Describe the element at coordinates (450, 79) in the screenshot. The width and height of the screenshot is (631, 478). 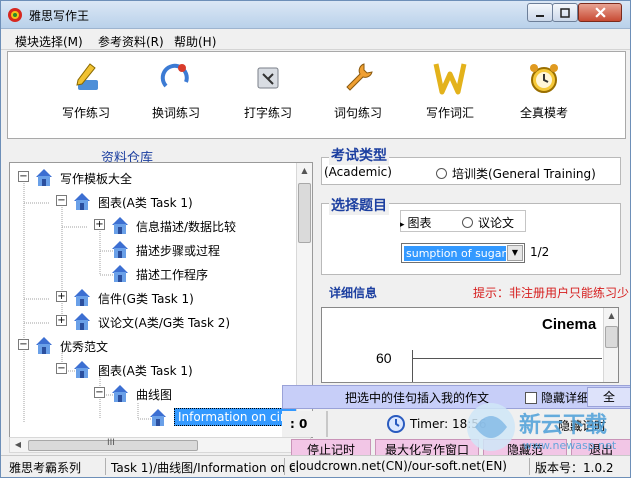
I see `w-letter-icon` at that location.